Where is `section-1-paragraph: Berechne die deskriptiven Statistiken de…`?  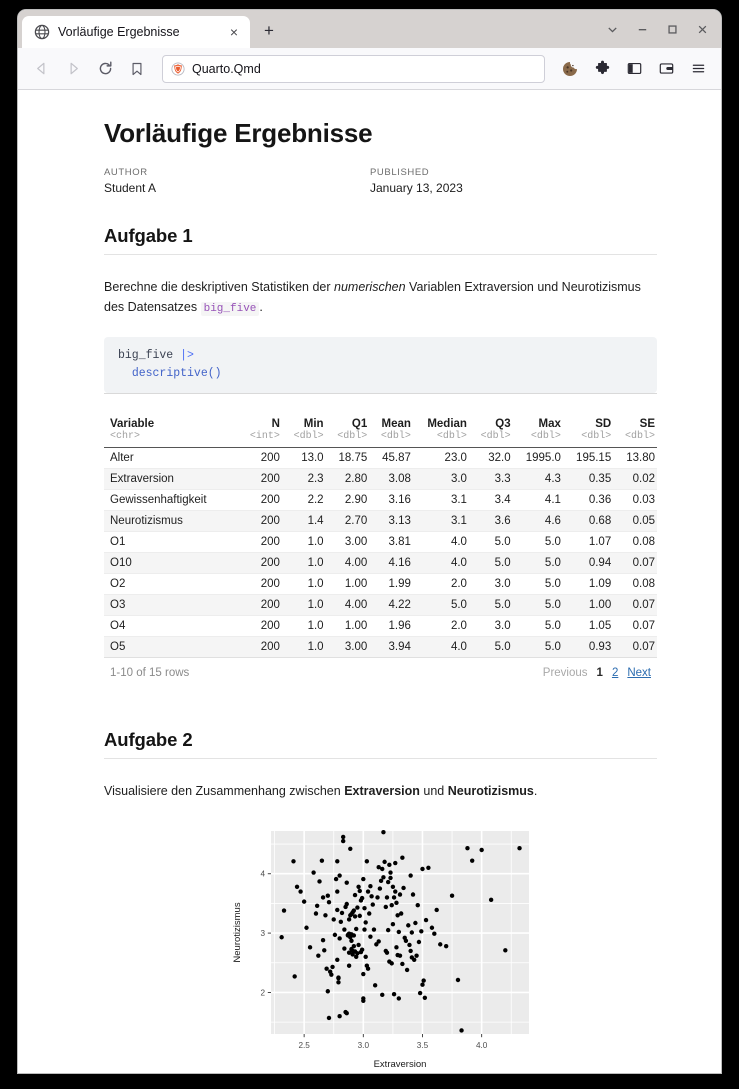 section-1-paragraph: Berechne die deskriptiven Statistiken de… is located at coordinates (380, 298).